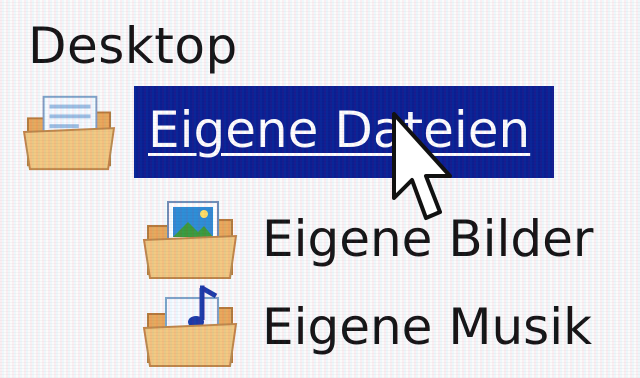 This screenshot has height=378, width=640. What do you see at coordinates (422, 166) in the screenshot?
I see `arrow-cursor-icon` at bounding box center [422, 166].